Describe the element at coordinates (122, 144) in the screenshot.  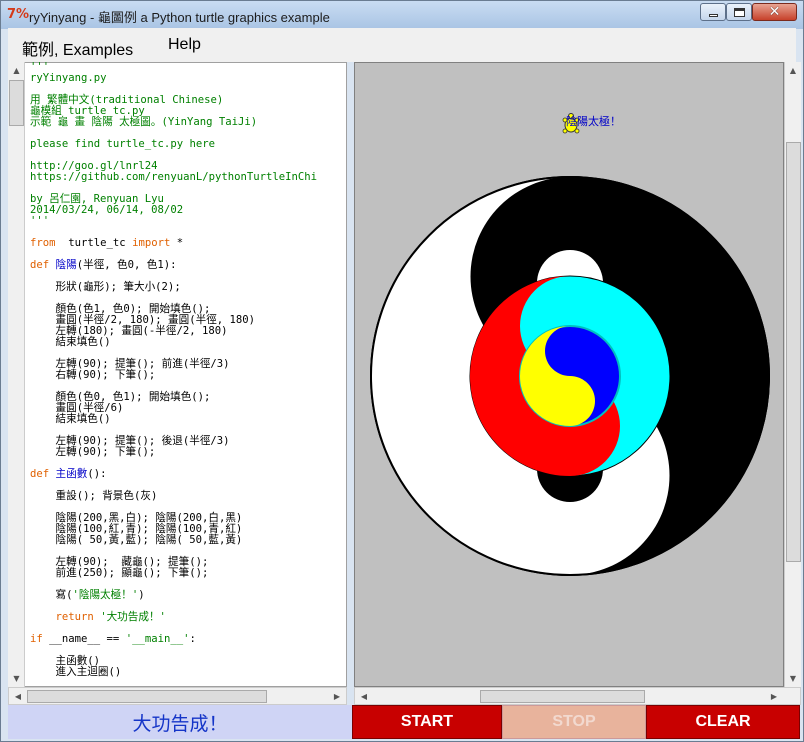
I see `code-line: please find turtle_tc.py here` at that location.